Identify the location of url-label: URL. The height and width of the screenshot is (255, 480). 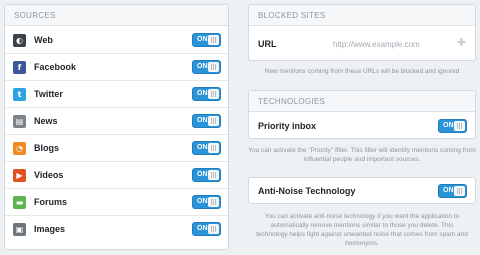
(267, 44).